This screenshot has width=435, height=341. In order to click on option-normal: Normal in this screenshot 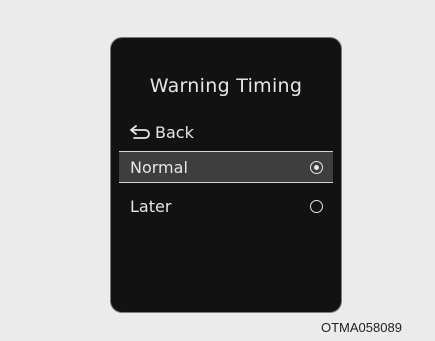, I will do `click(226, 167)`.